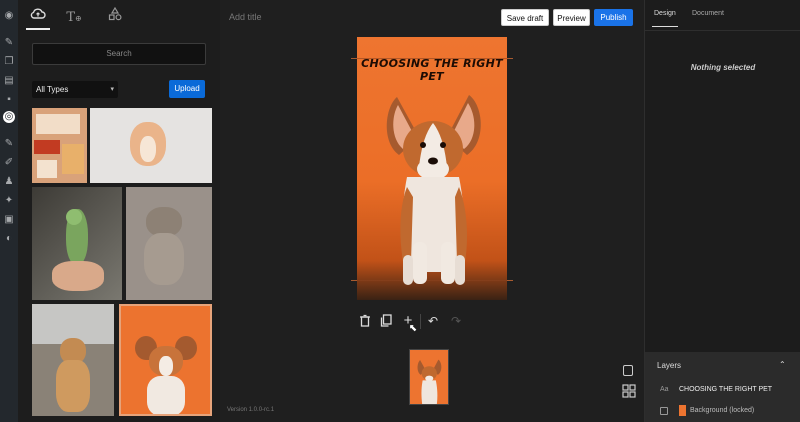 The width and height of the screenshot is (800, 422). I want to click on version-label: Version 1.0.0-rc.1, so click(251, 410).